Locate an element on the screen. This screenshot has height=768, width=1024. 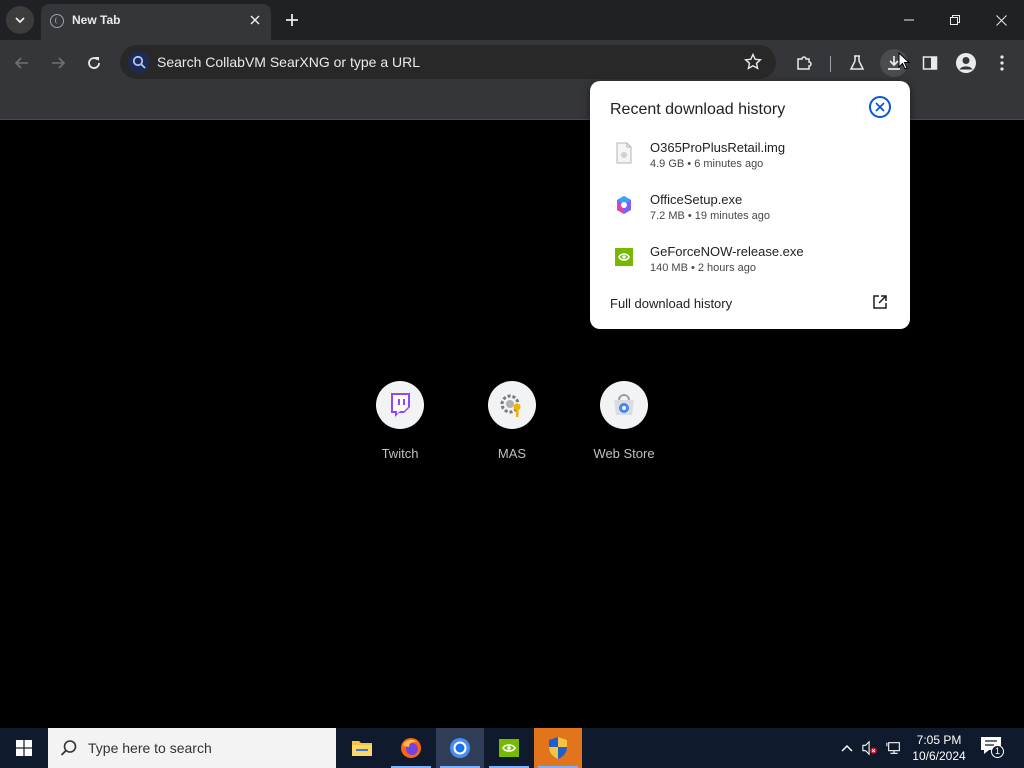
profile-button is located at coordinates (966, 63).